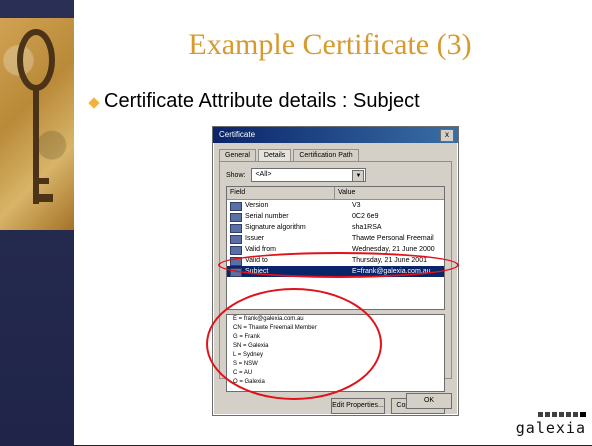  I want to click on tab-certification-path: Certification Path, so click(326, 155).